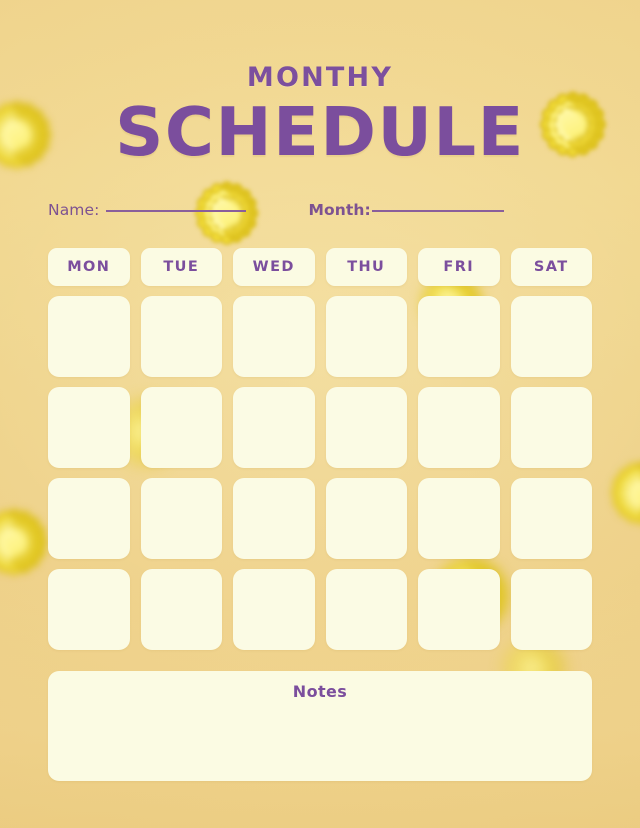 This screenshot has width=640, height=828. I want to click on day-header-fri: FRI, so click(459, 267).